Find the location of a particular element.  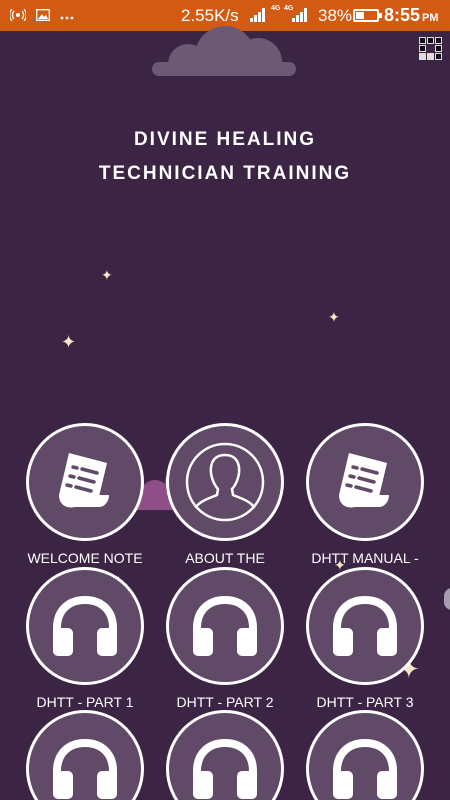

signal-1-icon is located at coordinates (257, 14).